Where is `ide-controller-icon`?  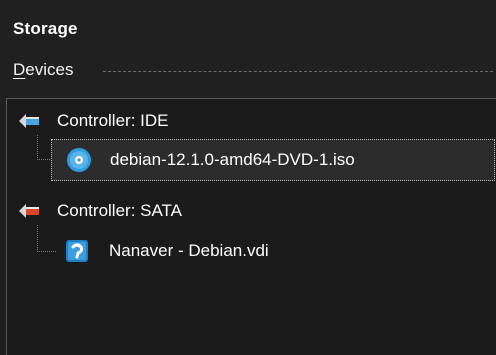 ide-controller-icon is located at coordinates (29, 121).